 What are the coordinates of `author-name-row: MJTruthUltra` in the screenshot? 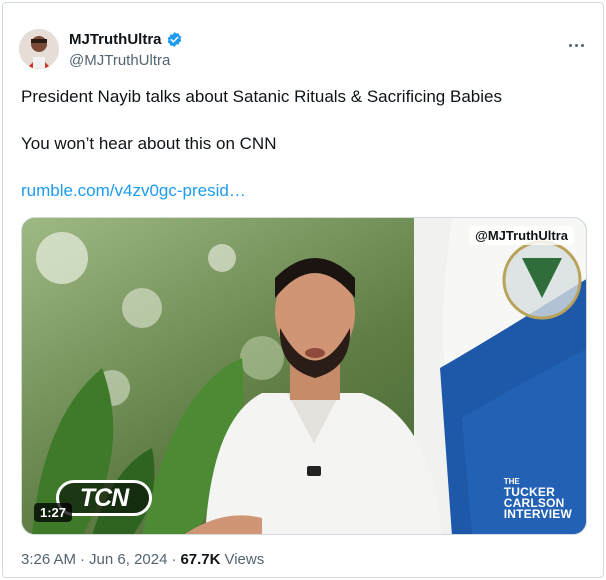 It's located at (126, 39).